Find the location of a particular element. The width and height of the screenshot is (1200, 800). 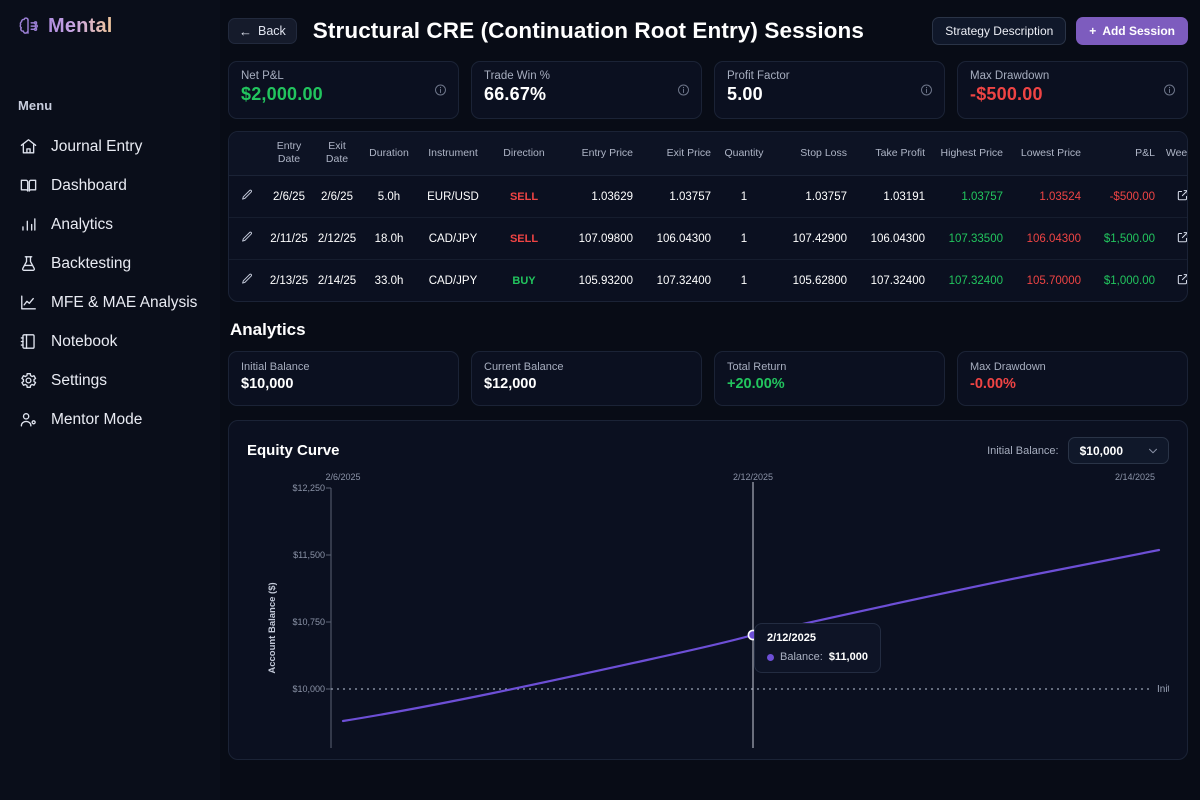

initial-balance-label: Initial Balance: is located at coordinates (1023, 450).